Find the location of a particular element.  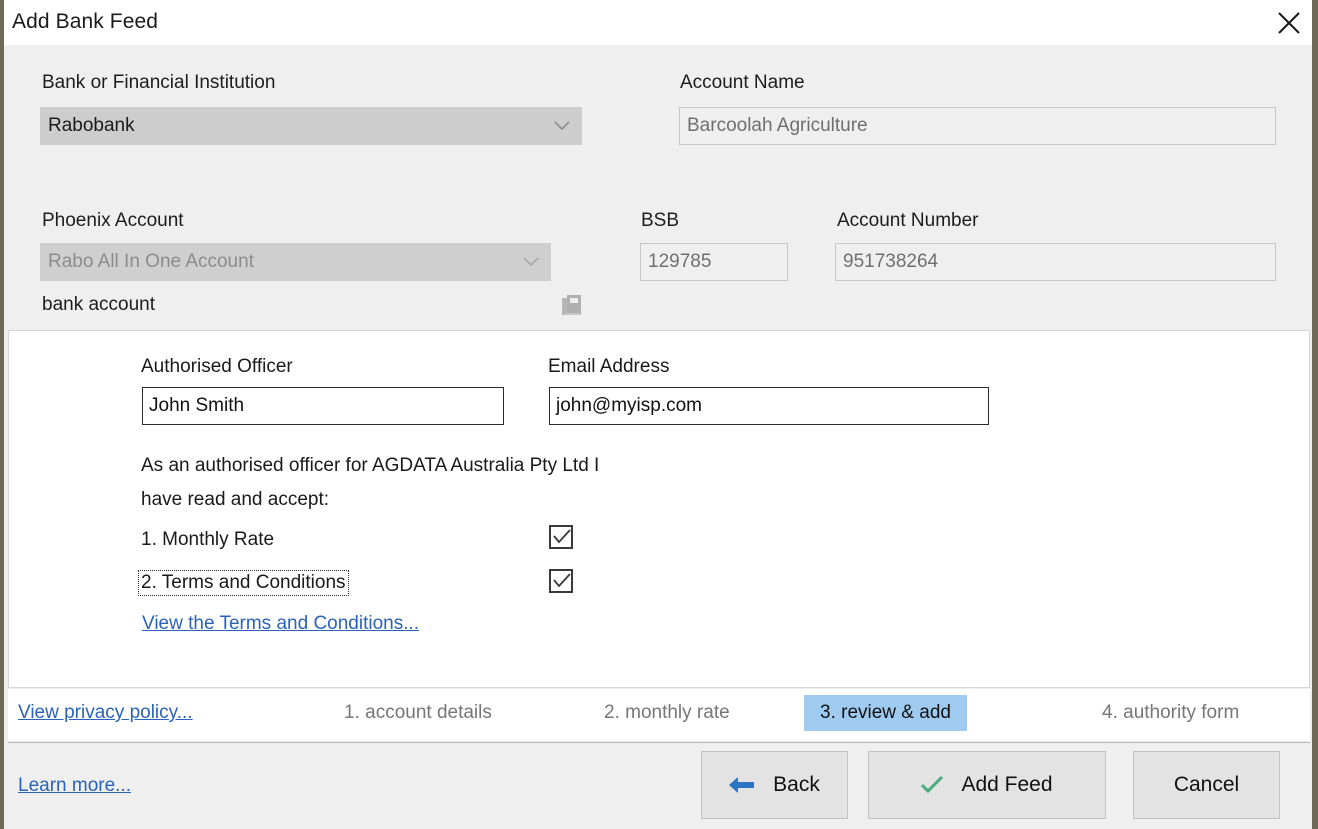

cancel-button: Cancel is located at coordinates (1206, 785).